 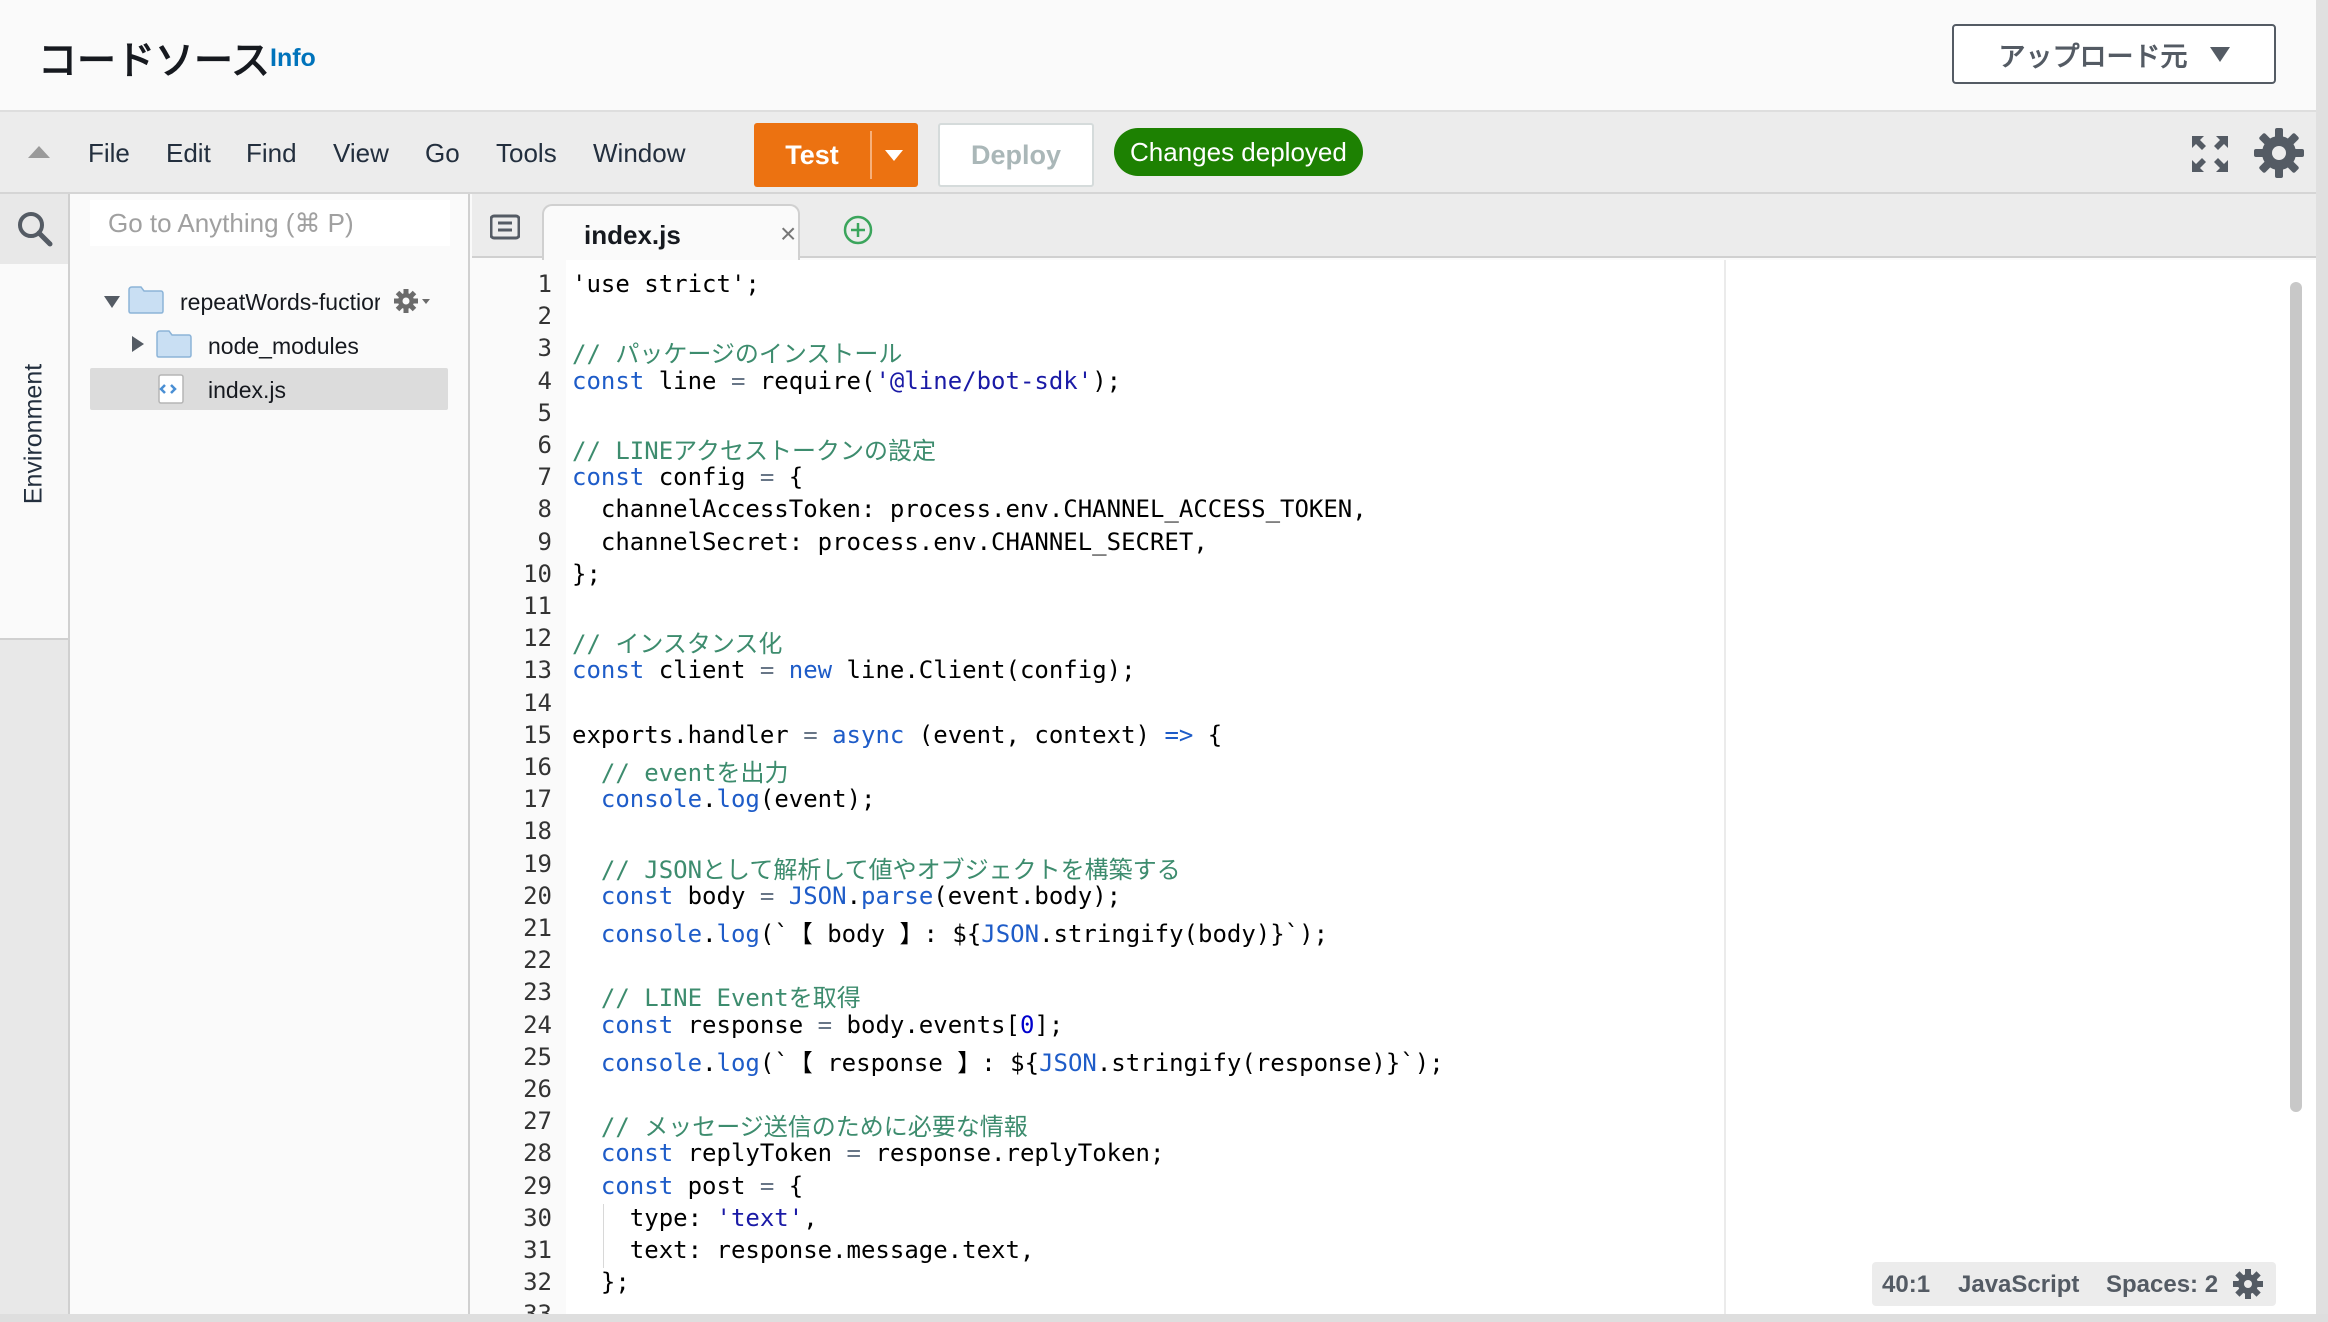 What do you see at coordinates (894, 155) in the screenshot?
I see `test-dropdown-icon` at bounding box center [894, 155].